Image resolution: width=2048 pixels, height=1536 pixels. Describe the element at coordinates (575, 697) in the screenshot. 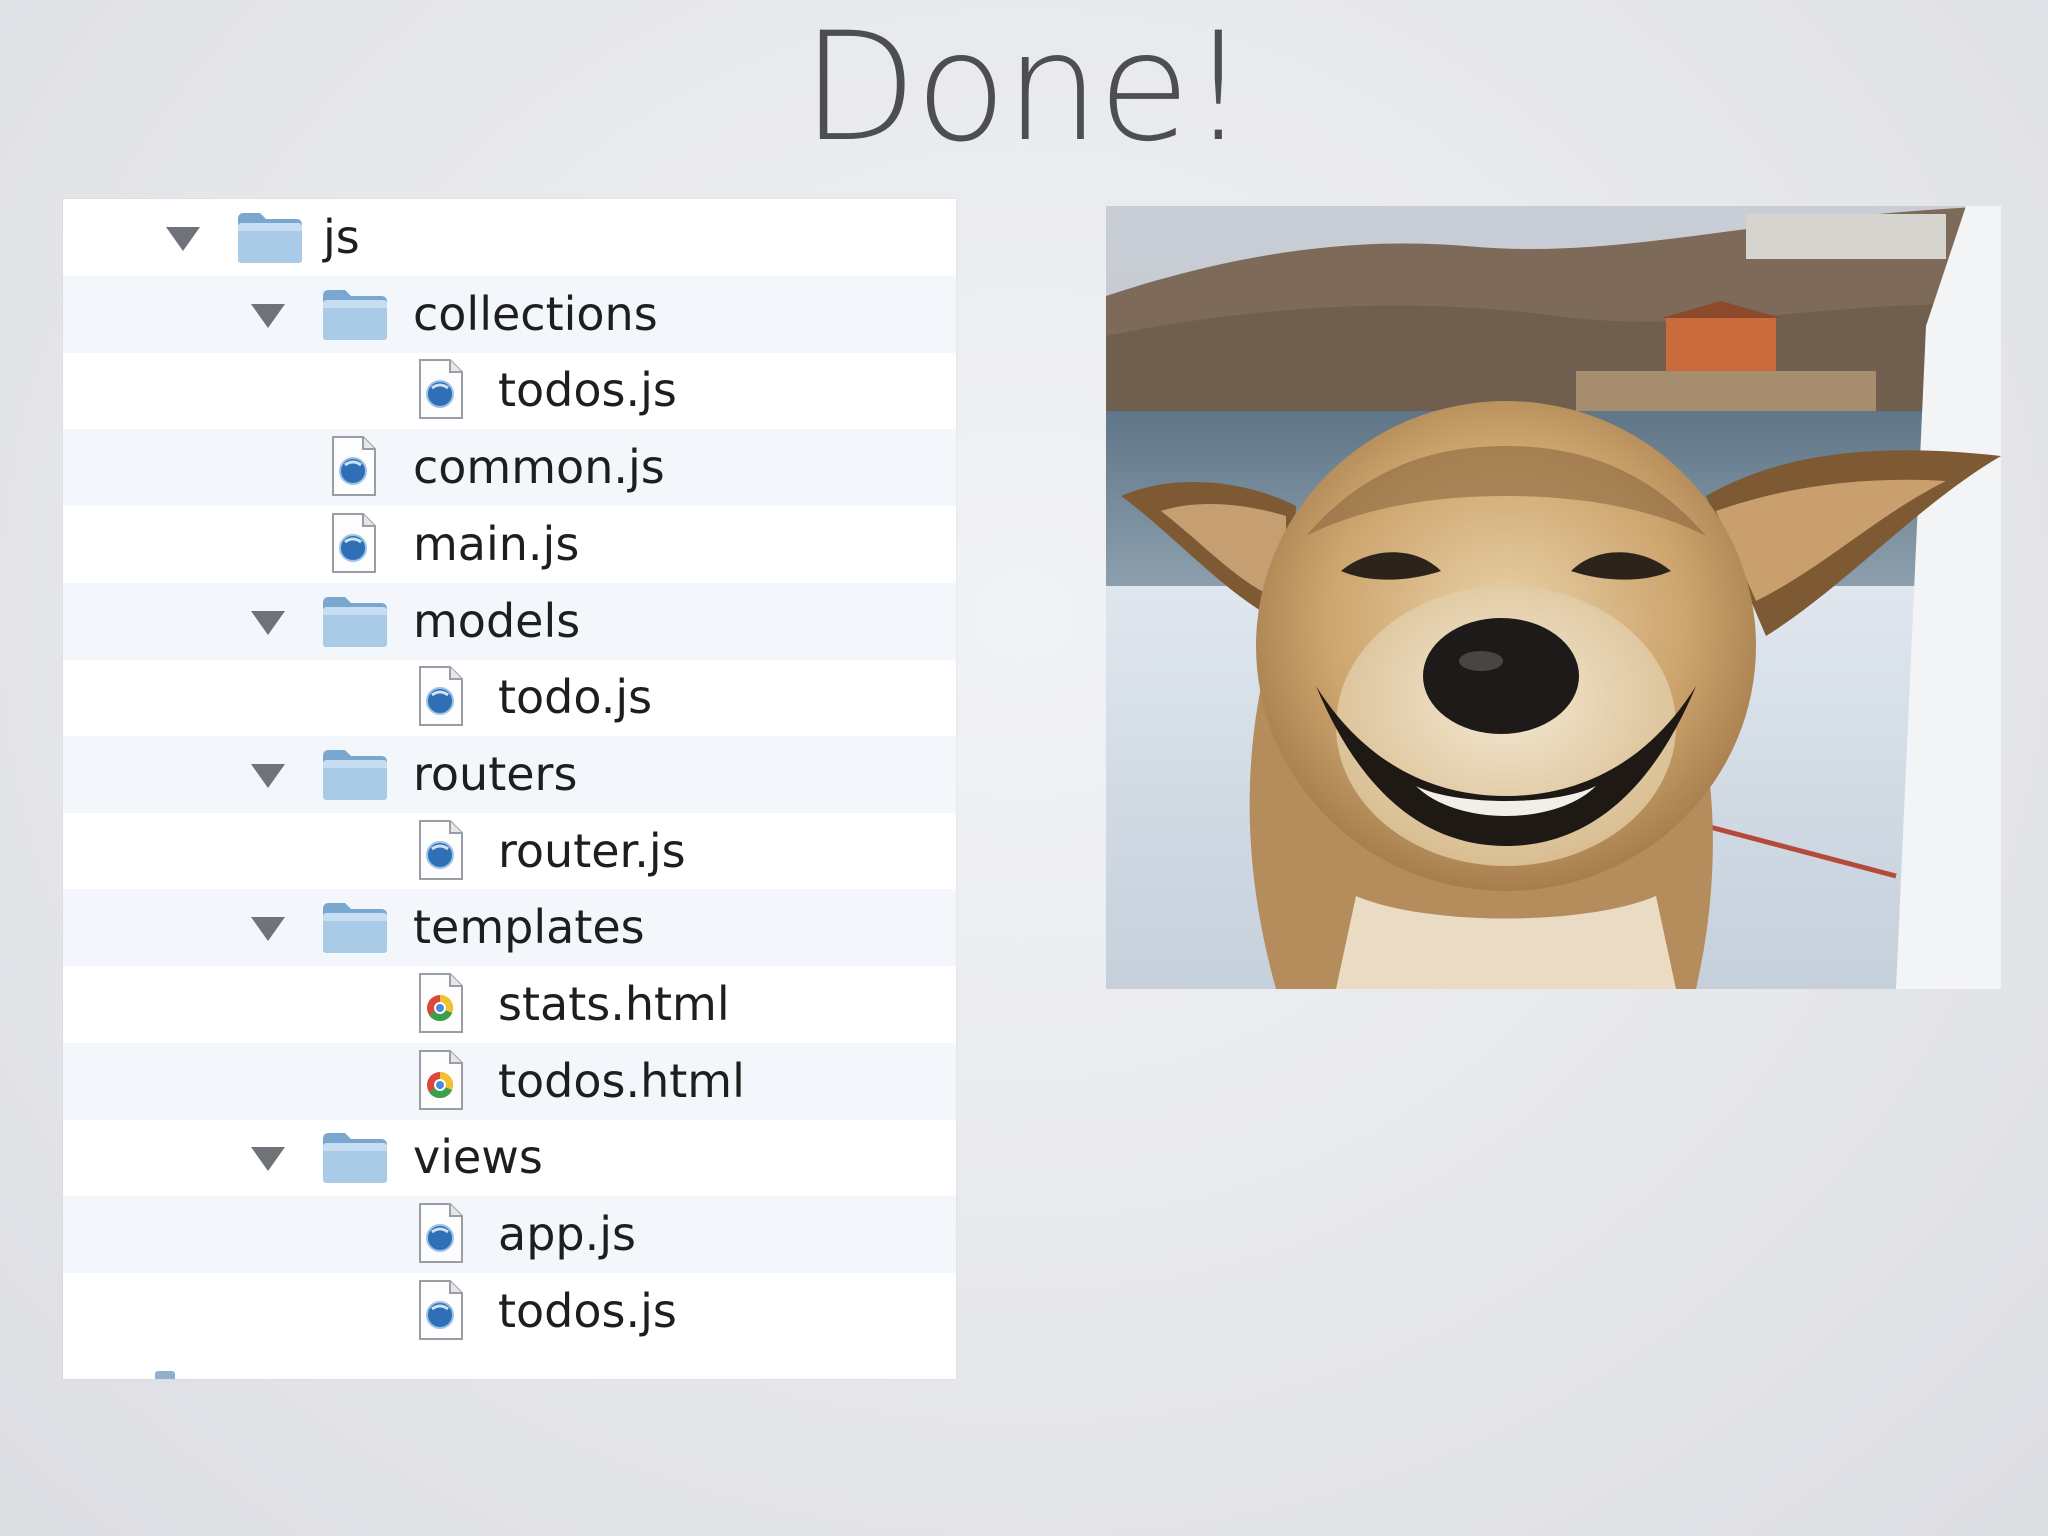

I see `tree-item-label: todo.js` at that location.